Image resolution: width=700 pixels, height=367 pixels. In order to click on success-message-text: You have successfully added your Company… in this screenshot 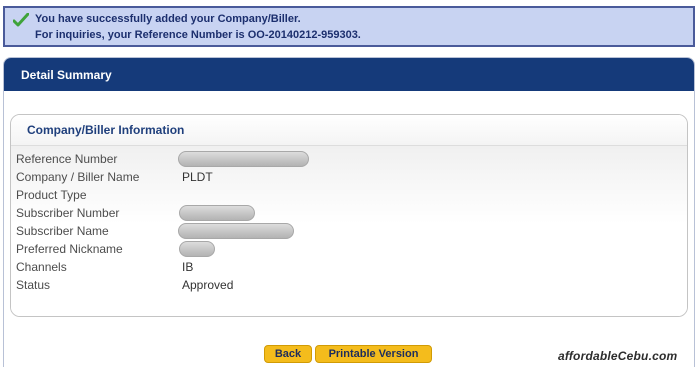, I will do `click(168, 19)`.